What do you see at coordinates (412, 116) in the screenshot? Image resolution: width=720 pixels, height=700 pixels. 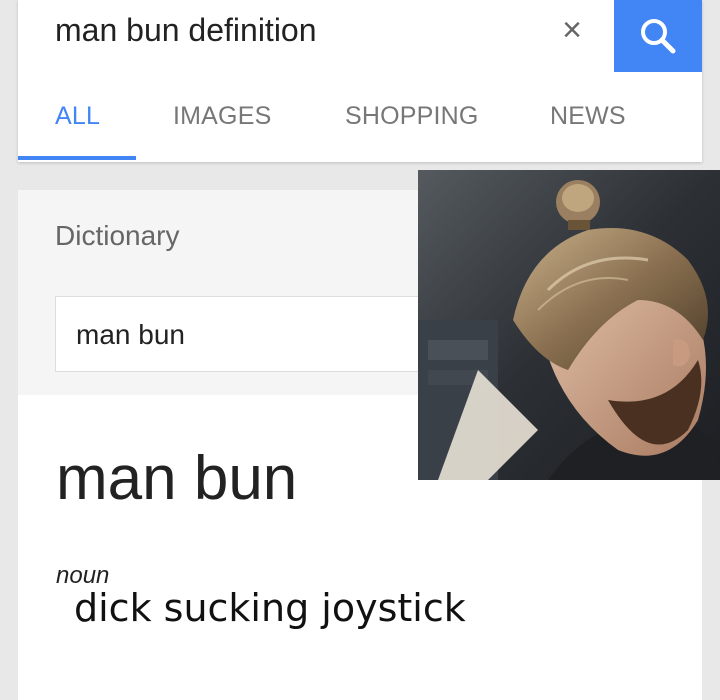 I see `tab-shopping: SHOPPING` at bounding box center [412, 116].